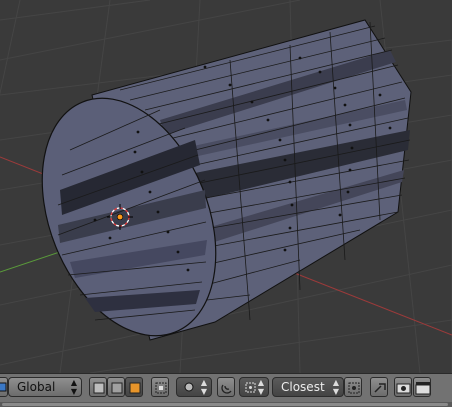  I want to click on header-scrollbar, so click(226, 404).